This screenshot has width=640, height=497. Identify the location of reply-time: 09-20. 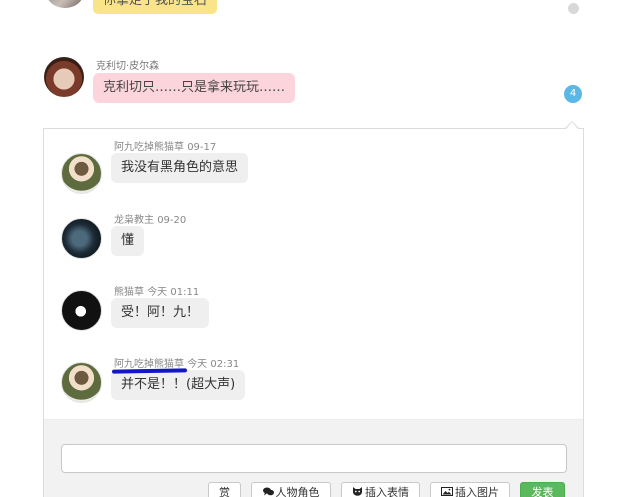
(172, 220).